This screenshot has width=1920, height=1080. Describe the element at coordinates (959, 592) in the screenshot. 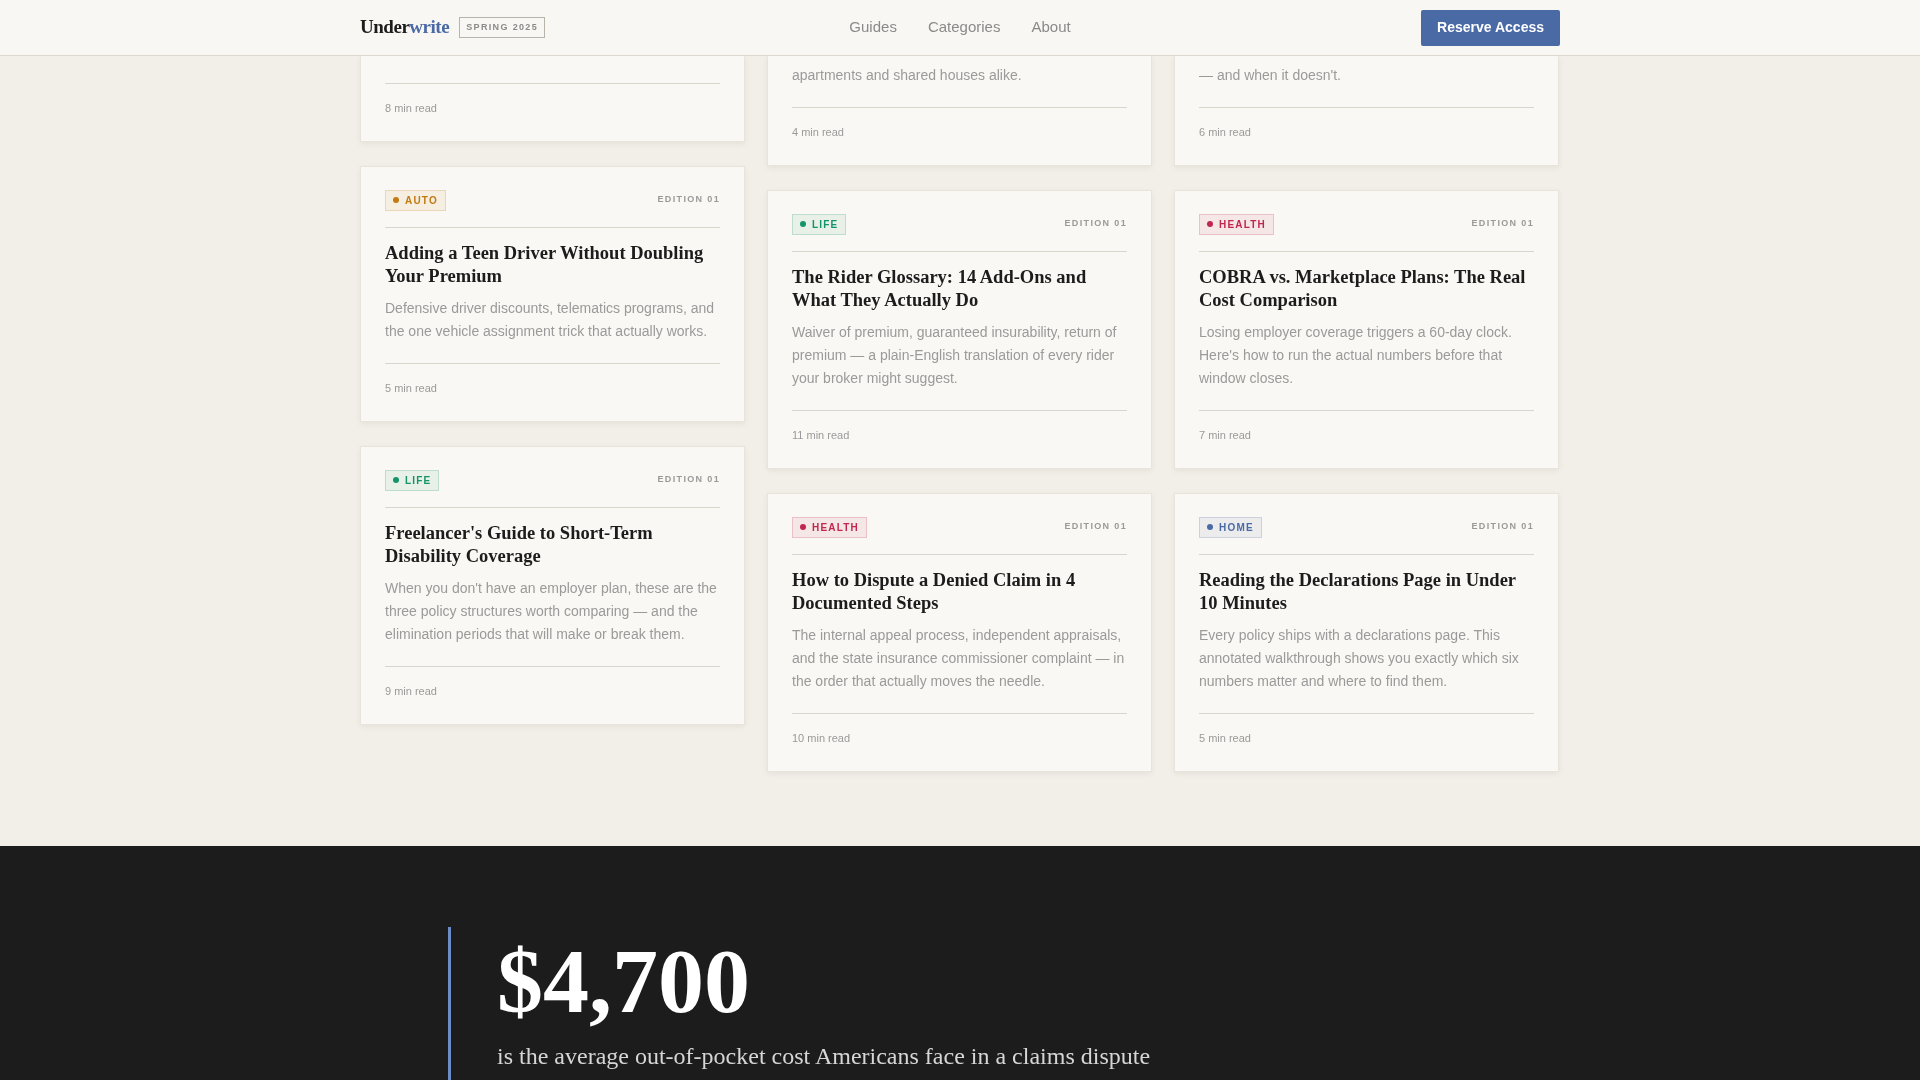

I see `article-title: How to Dispute a Denied Claim in 4 Documented Steps` at that location.